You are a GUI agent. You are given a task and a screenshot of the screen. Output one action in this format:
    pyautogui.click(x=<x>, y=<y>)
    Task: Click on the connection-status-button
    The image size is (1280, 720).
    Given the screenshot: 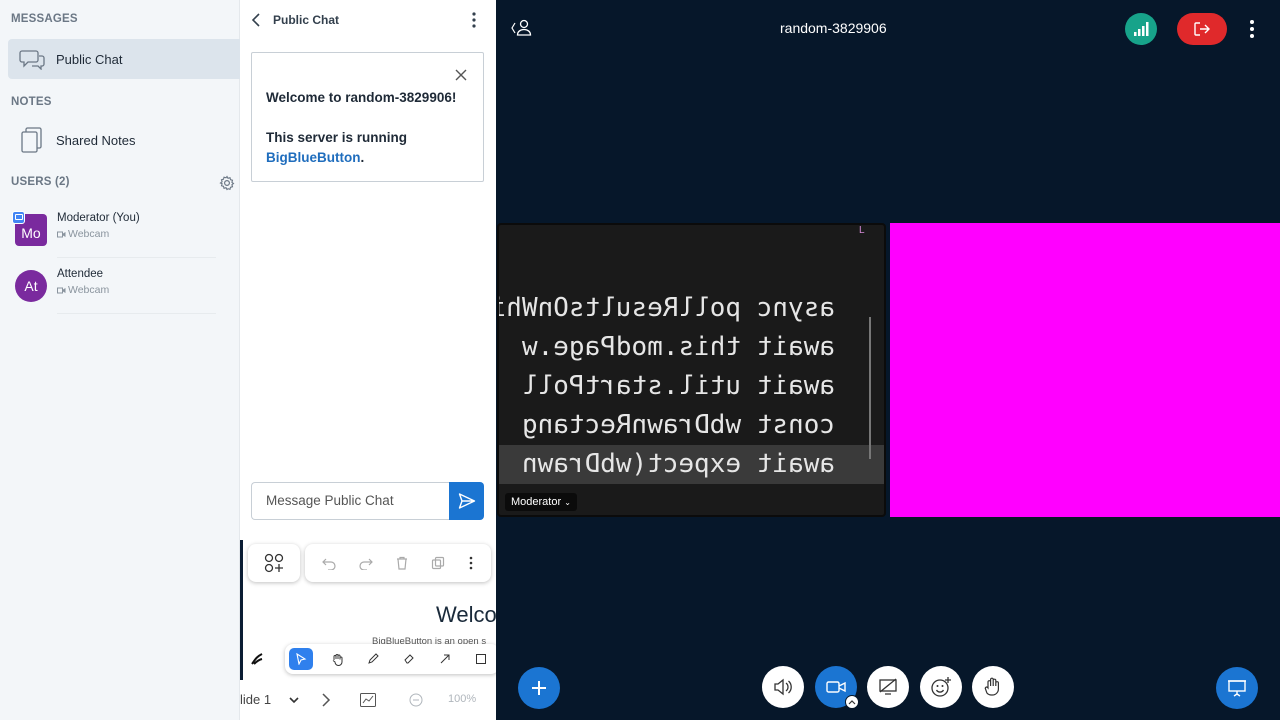 What is the action you would take?
    pyautogui.click(x=1141, y=29)
    